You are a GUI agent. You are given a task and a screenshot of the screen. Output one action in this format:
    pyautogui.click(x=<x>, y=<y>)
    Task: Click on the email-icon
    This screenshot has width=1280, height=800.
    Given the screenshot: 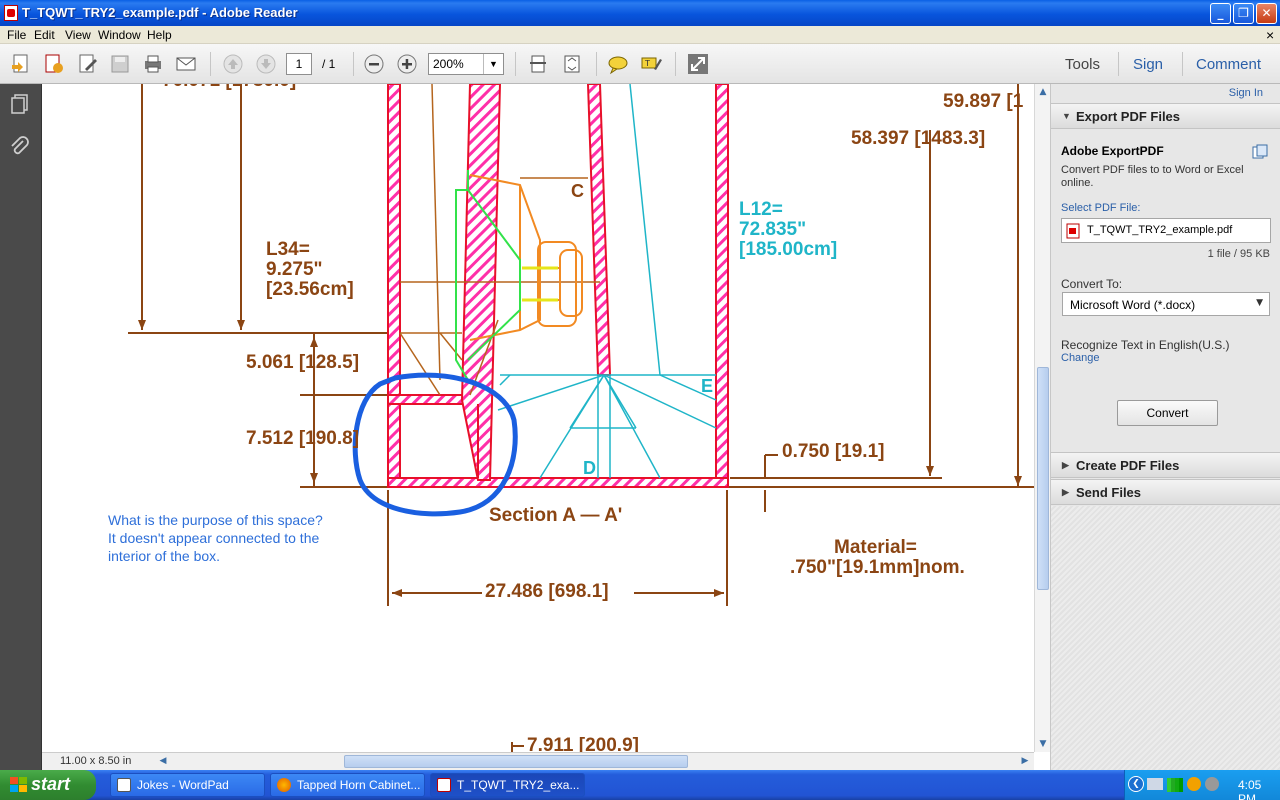 What is the action you would take?
    pyautogui.click(x=186, y=64)
    